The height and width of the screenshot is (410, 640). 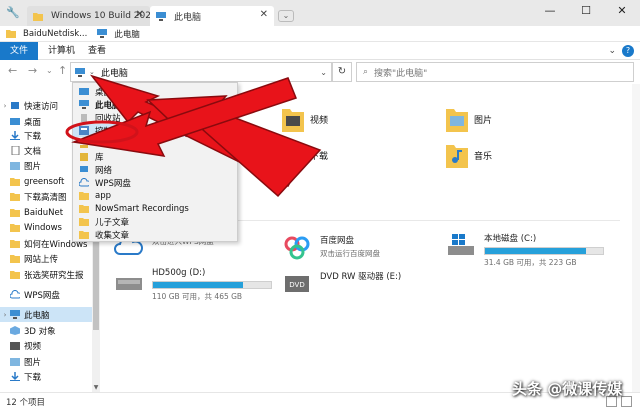 What do you see at coordinates (337, 241) in the screenshot?
I see `drive-name: 百度网盘` at bounding box center [337, 241].